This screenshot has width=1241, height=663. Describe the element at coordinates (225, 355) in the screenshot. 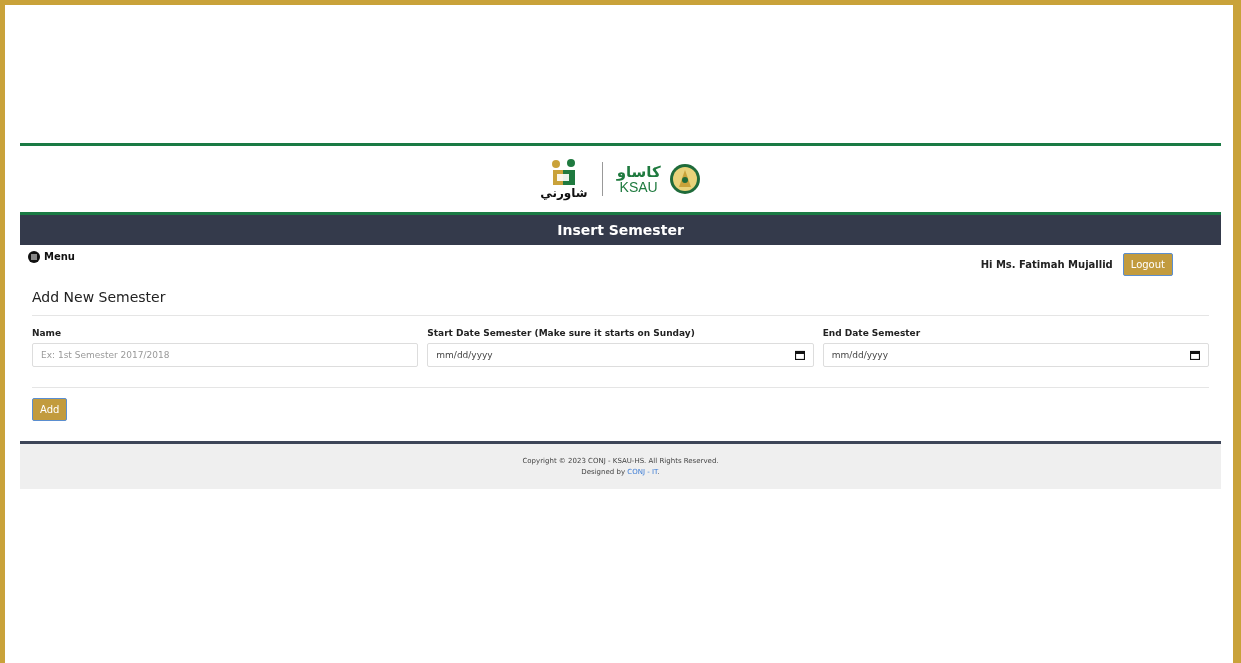

I see `name-input: Ex: 1st Semester 2017/2018` at that location.